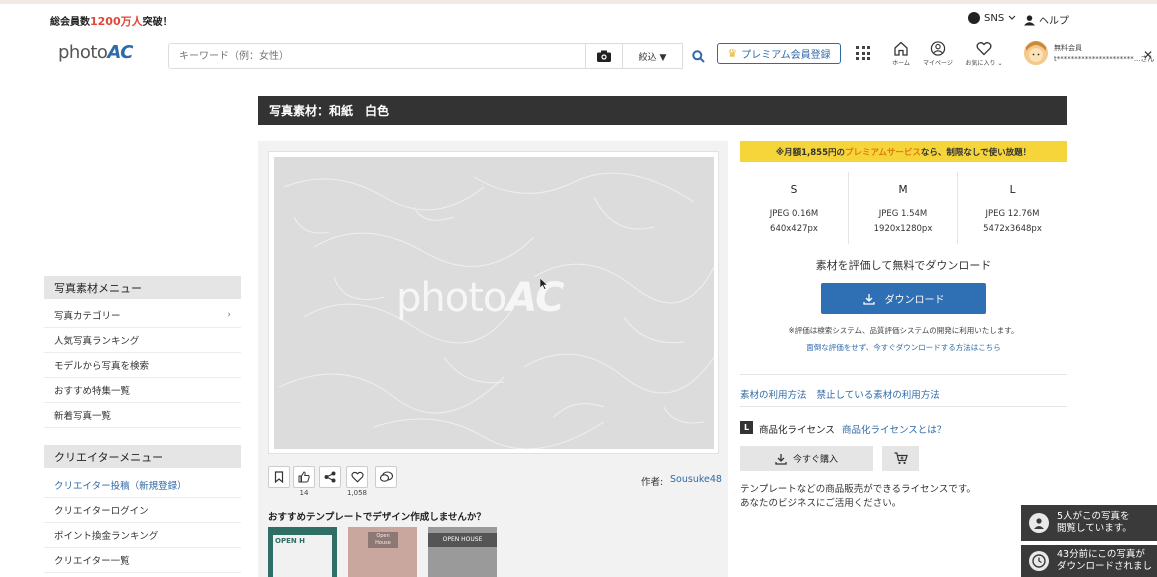 This screenshot has width=1157, height=577. I want to click on template-thumb: OPEN H, so click(302, 552).